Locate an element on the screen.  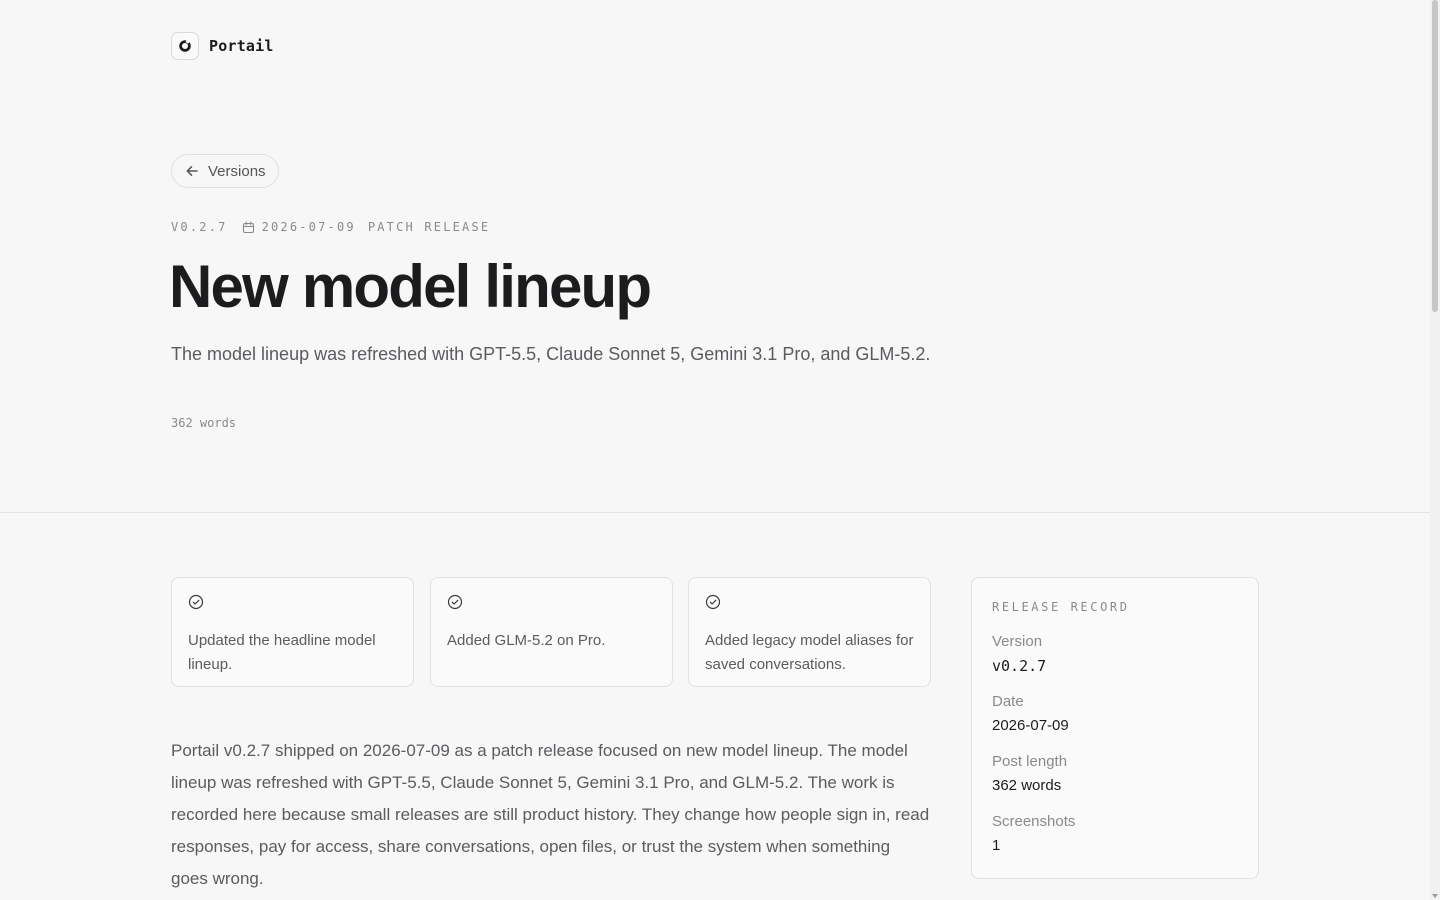
record-label: Screenshots is located at coordinates (1034, 821).